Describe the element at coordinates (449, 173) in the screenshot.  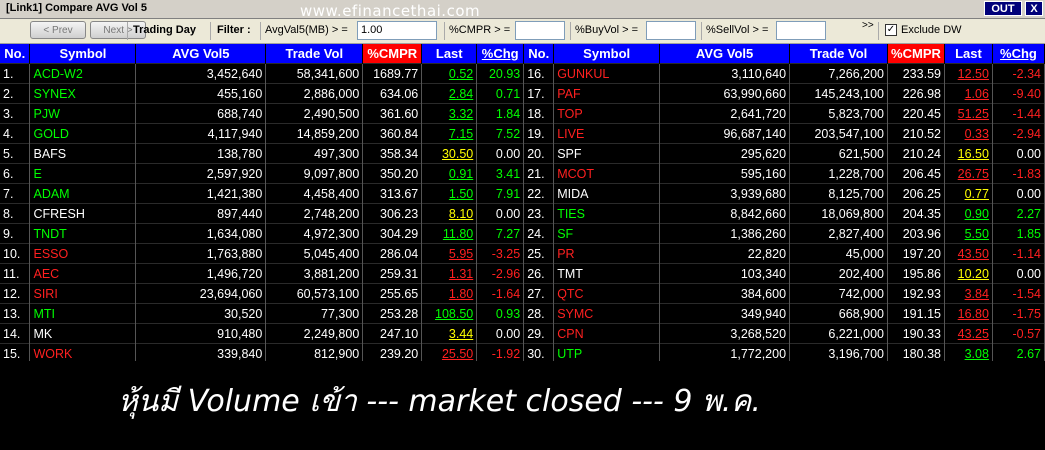
I see `row-last: 0.91` at that location.